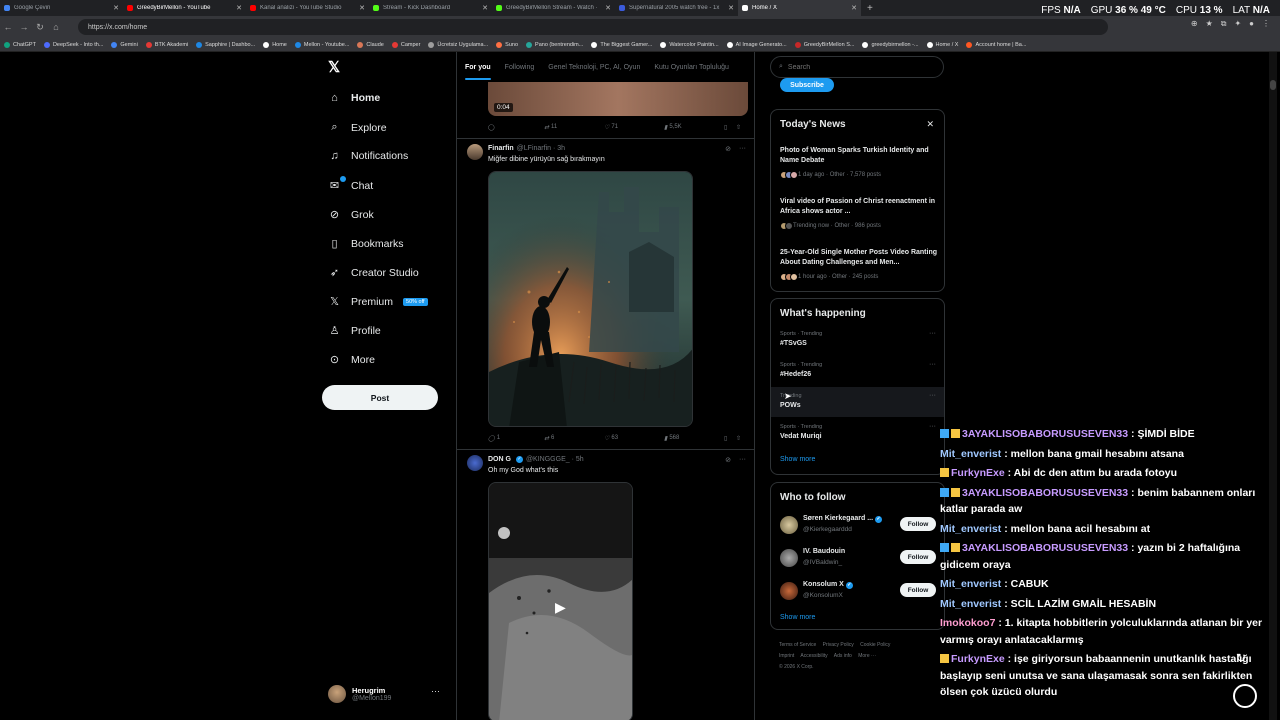 The width and height of the screenshot is (1280, 720). I want to click on search-input, so click(857, 67).